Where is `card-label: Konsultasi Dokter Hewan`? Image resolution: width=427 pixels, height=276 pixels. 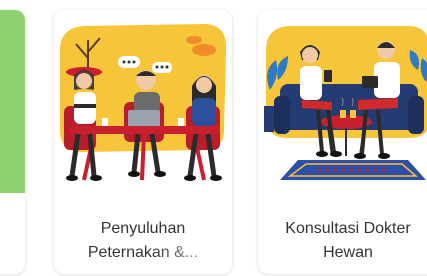
card-label: Konsultasi Dokter Hewan is located at coordinates (345, 241).